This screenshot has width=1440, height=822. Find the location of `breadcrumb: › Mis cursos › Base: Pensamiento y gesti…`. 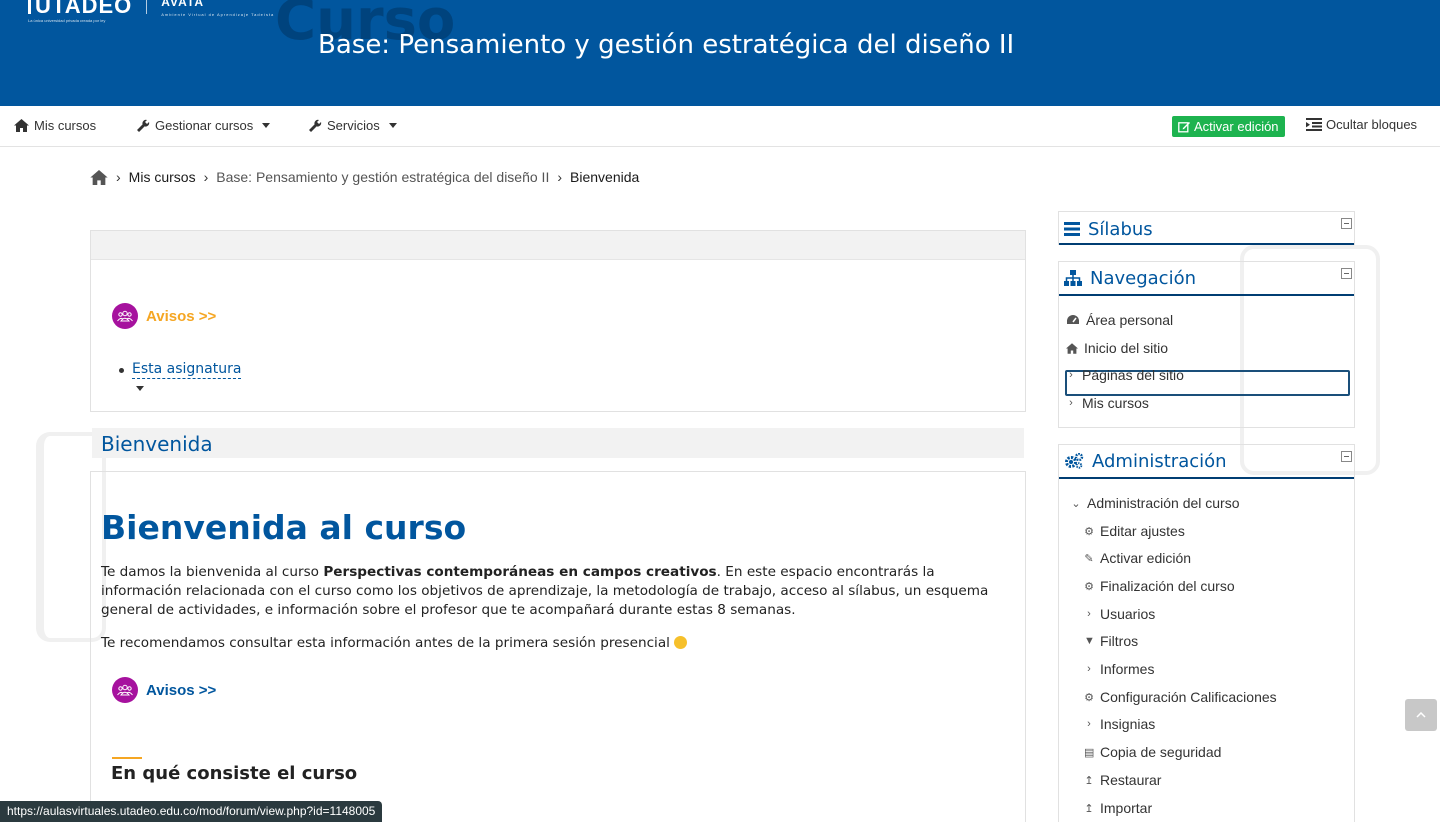

breadcrumb: › Mis cursos › Base: Pensamiento y gesti… is located at coordinates (364, 177).